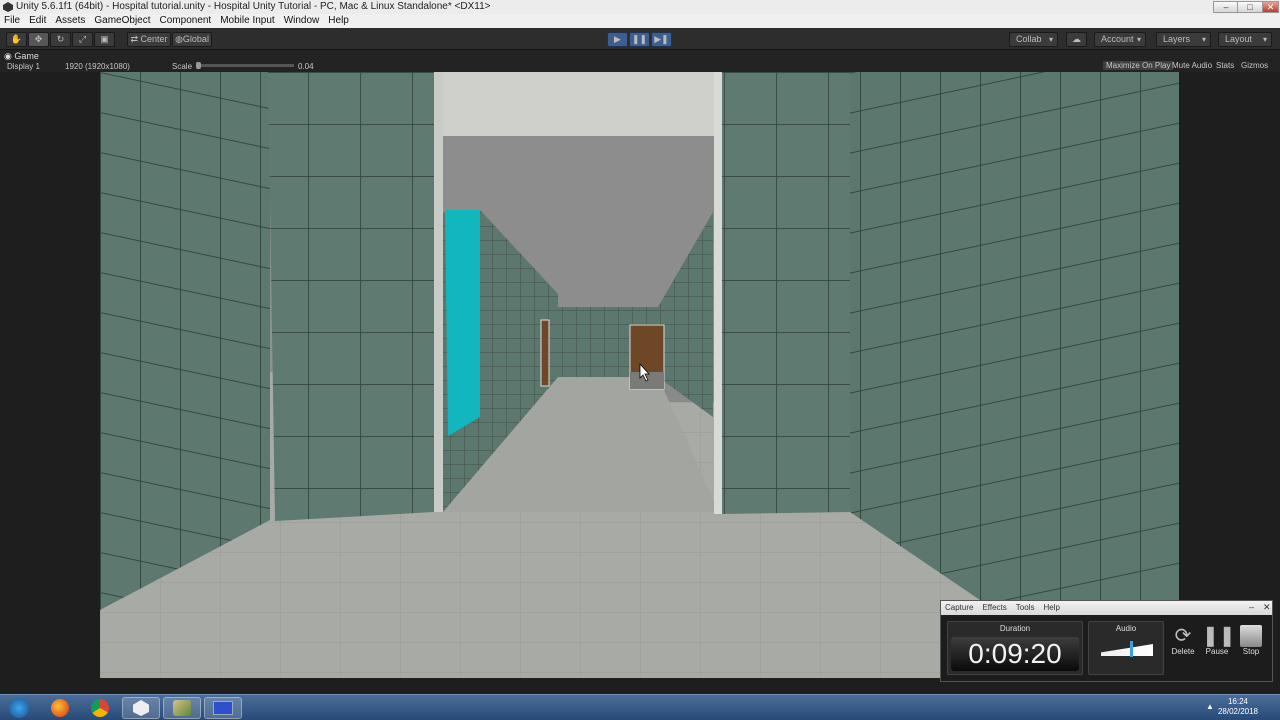  I want to click on unity-icon, so click(141, 708).